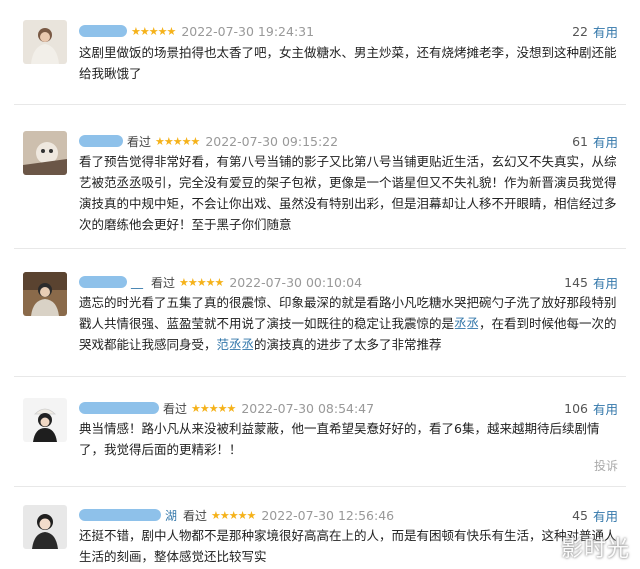 The image size is (640, 569). What do you see at coordinates (580, 515) in the screenshot?
I see `useful-count: 45` at bounding box center [580, 515].